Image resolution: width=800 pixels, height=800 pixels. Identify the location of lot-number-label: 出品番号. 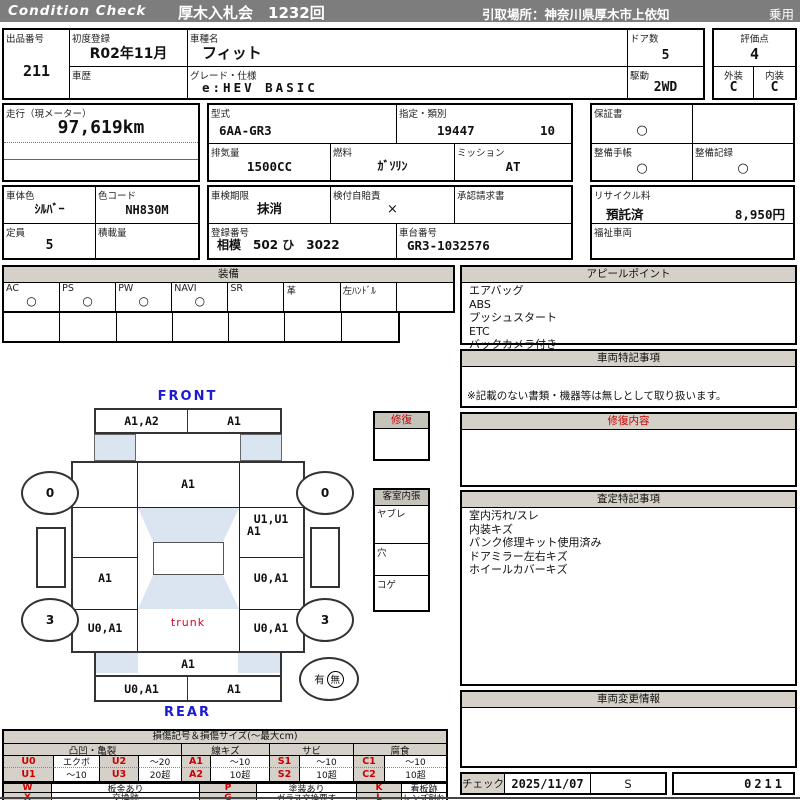
(25, 39).